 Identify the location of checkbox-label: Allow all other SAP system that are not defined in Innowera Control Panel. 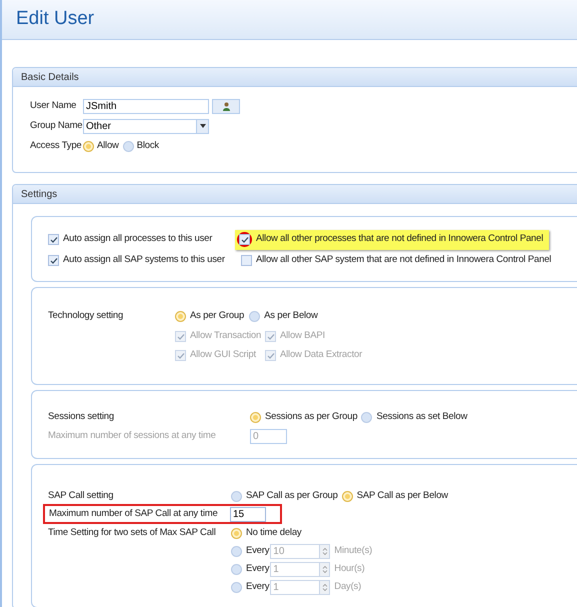
(404, 260).